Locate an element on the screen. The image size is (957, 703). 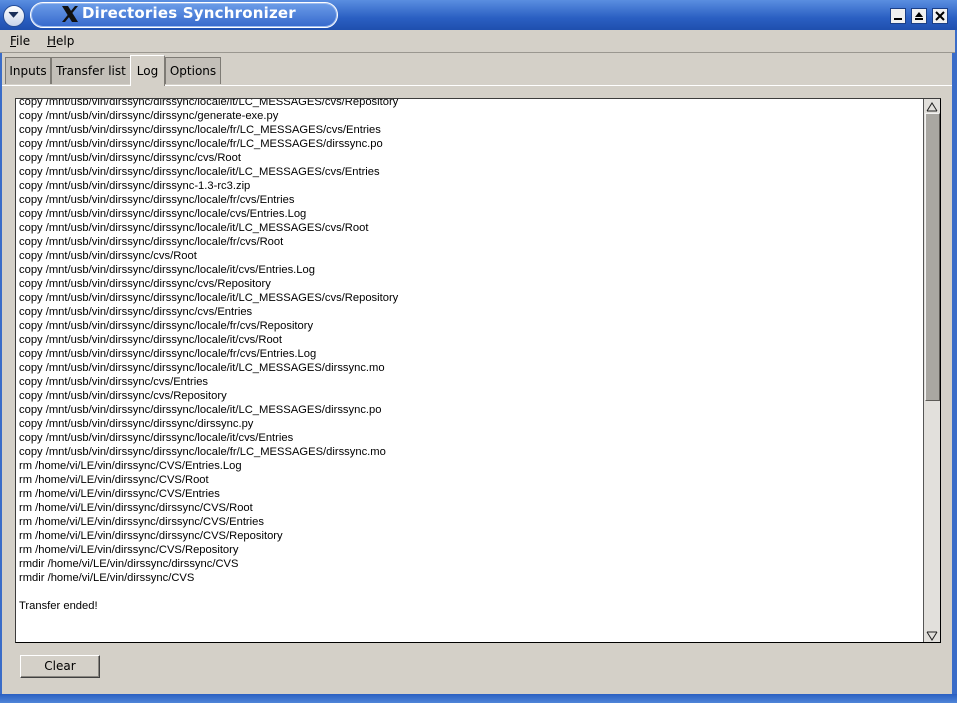
scroll-up-icon is located at coordinates (932, 107).